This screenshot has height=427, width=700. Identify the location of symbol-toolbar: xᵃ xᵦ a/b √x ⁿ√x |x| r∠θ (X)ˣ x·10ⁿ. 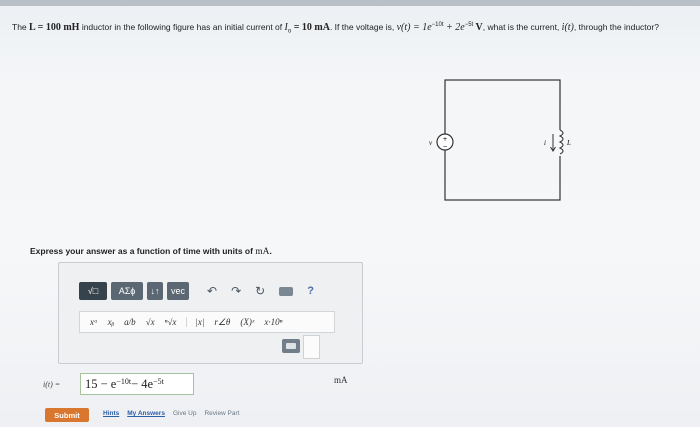
(207, 322).